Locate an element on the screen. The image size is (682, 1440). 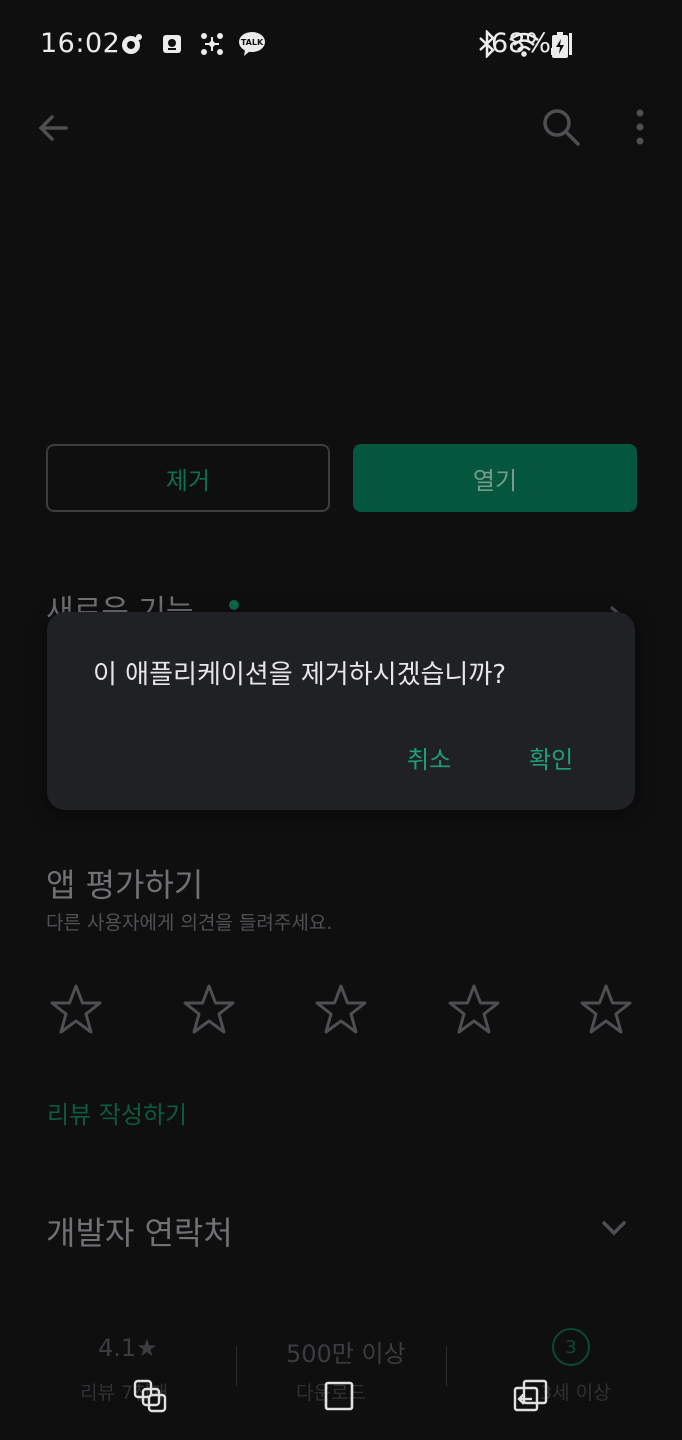
notification-icons: TALK is located at coordinates (192, 44).